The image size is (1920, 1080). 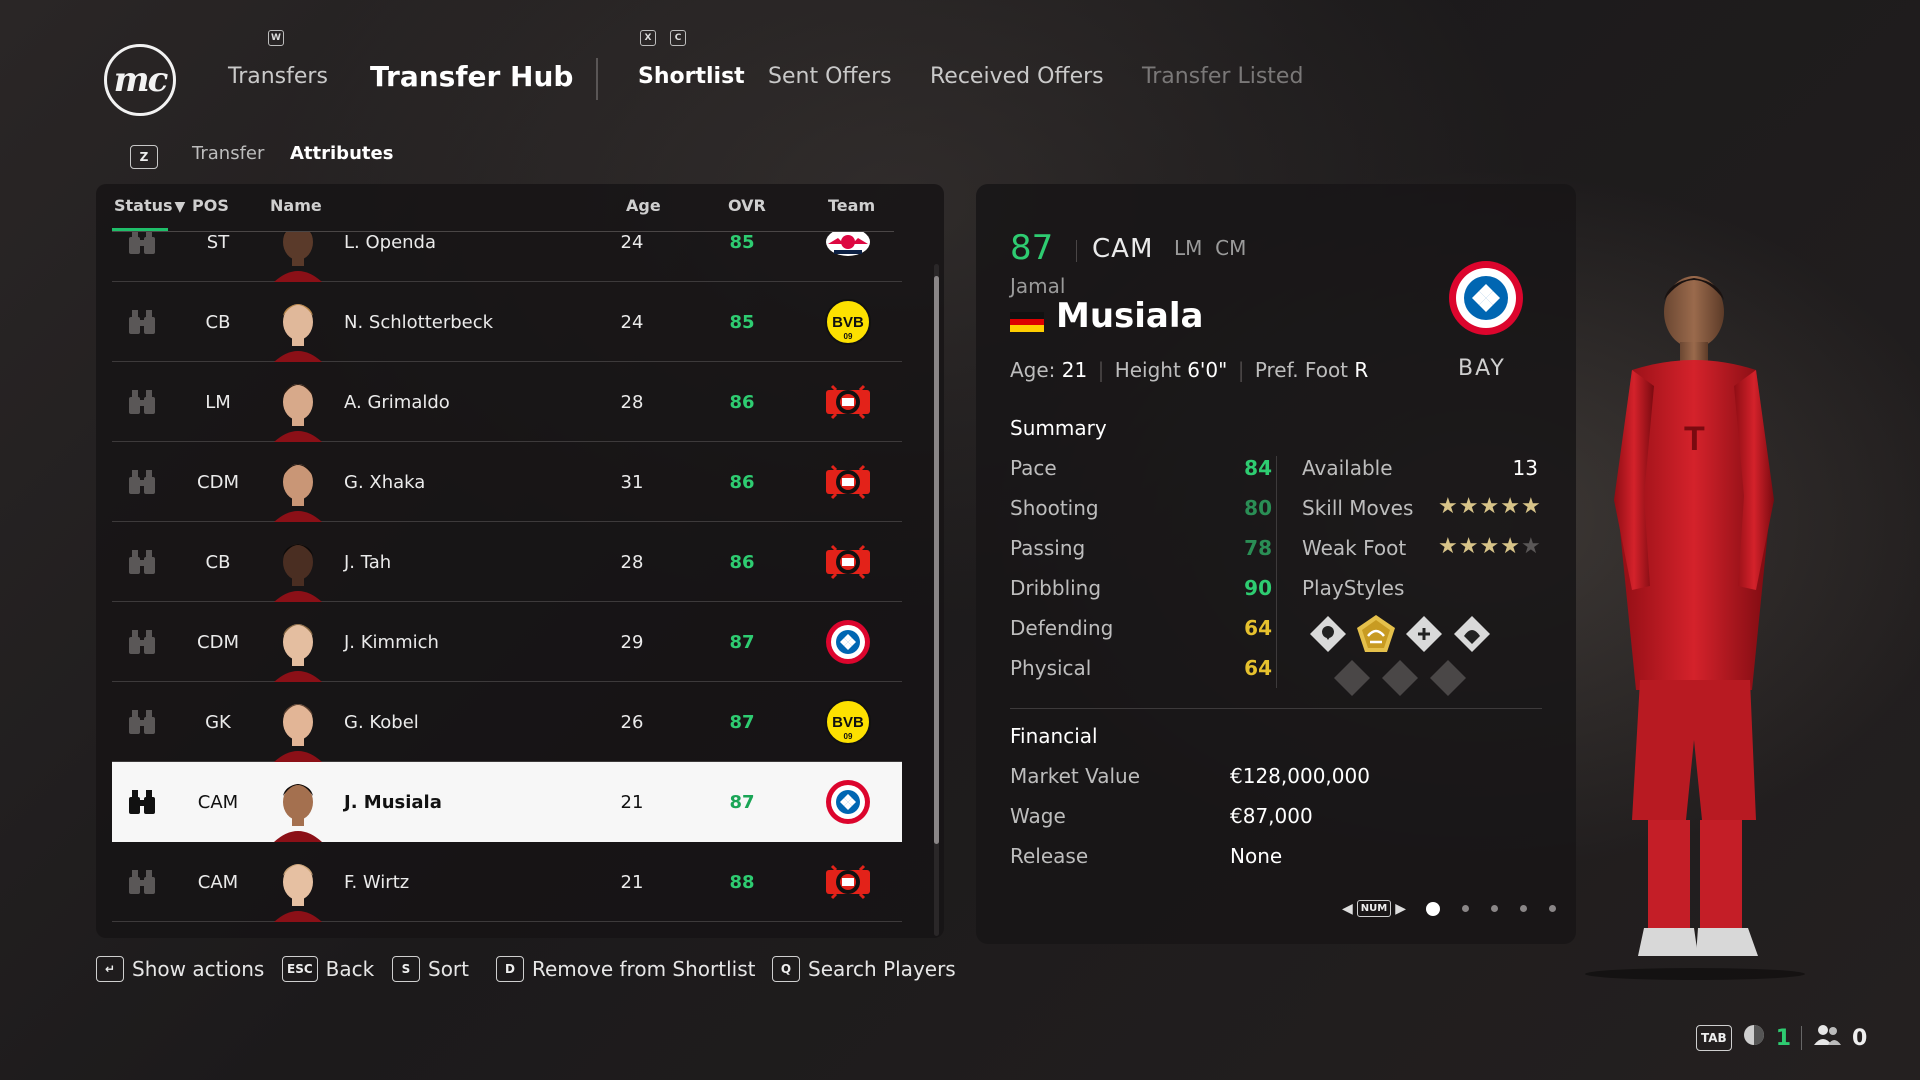 I want to click on page-title: Transfer Hub, so click(x=471, y=76).